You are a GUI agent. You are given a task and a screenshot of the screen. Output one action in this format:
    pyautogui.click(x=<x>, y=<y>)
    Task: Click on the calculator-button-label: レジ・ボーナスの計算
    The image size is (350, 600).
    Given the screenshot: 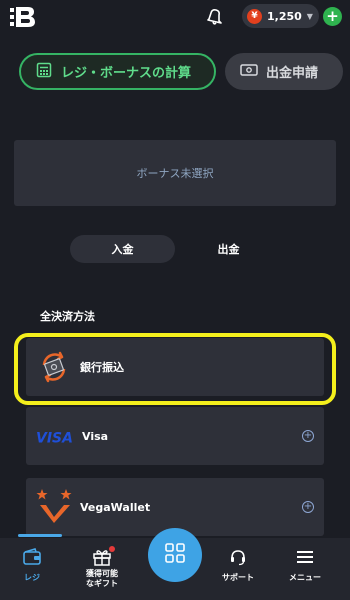 What is the action you would take?
    pyautogui.click(x=126, y=73)
    